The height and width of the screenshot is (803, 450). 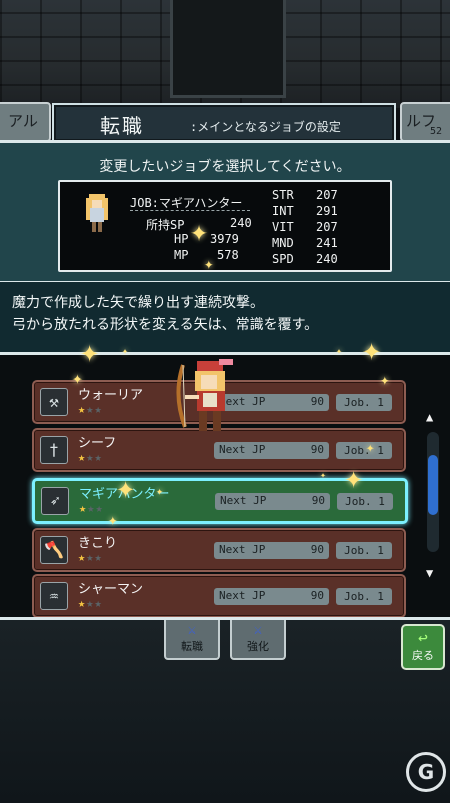 I want to click on hammer-icon: ⚒, so click(x=54, y=402).